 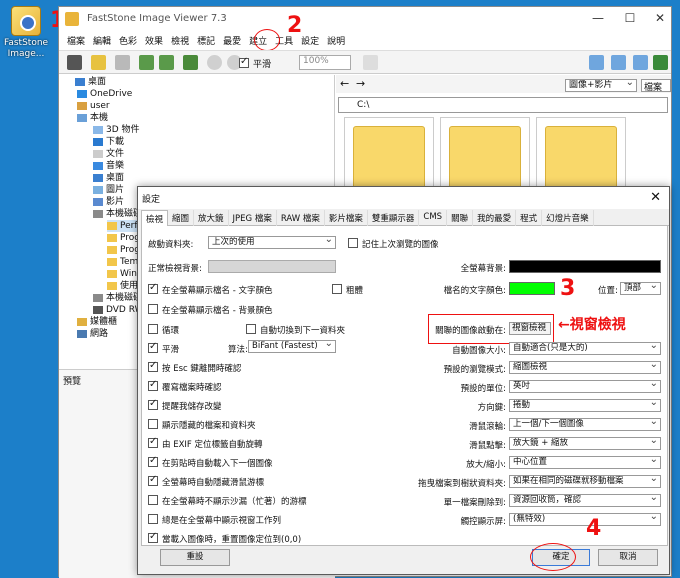 I want to click on forward-arrow-icon: →, so click(x=360, y=83).